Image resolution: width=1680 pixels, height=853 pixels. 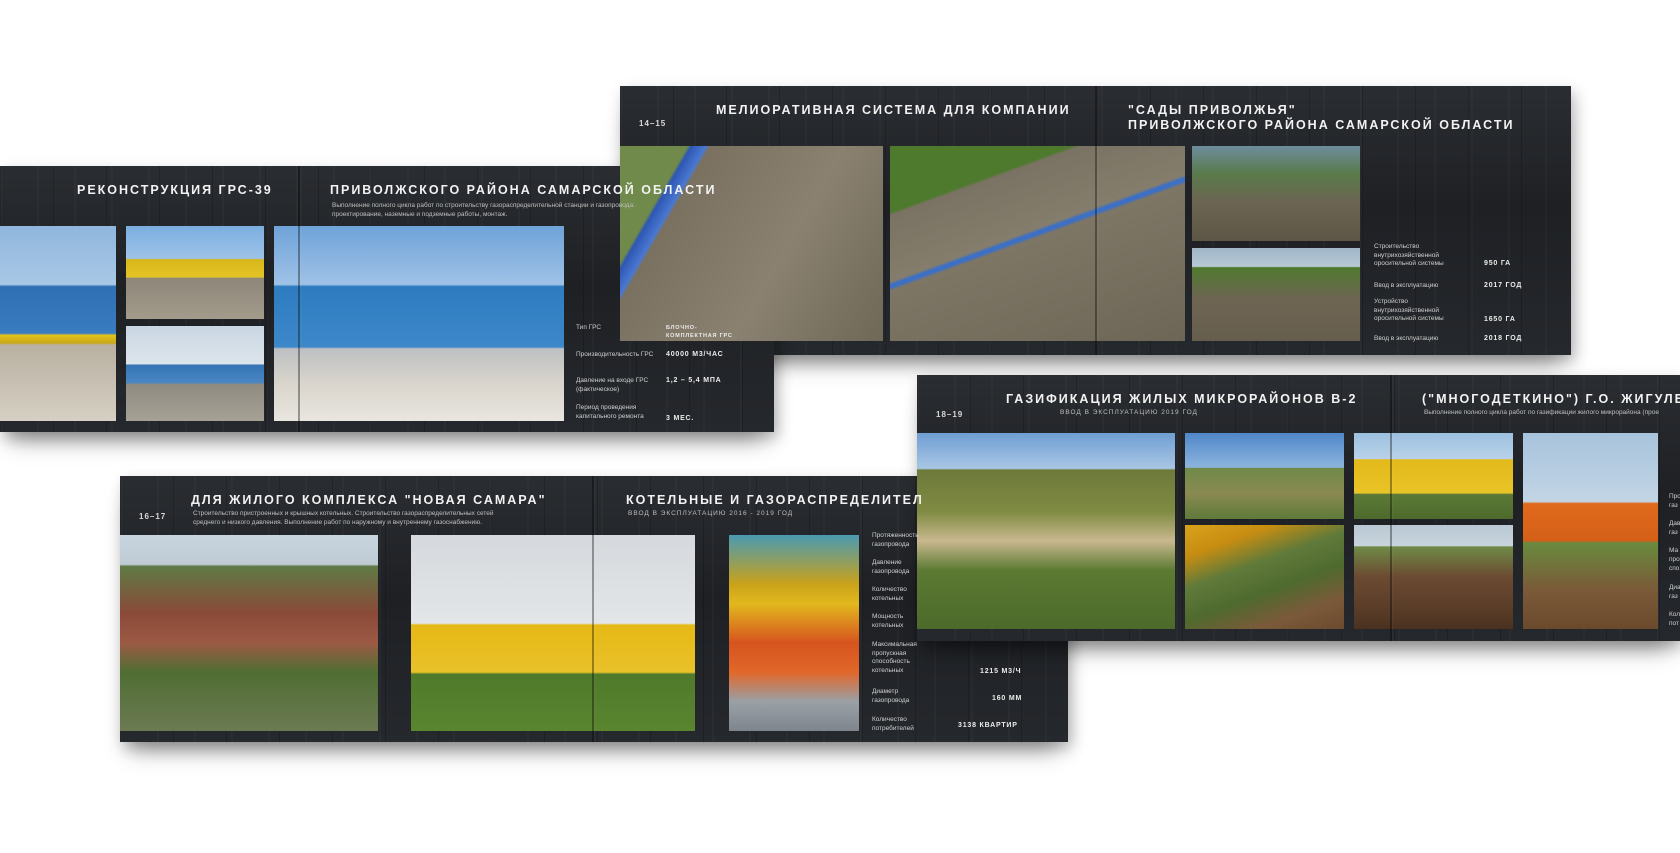 What do you see at coordinates (1674, 550) in the screenshot?
I see `edge-spec-label: Ма` at bounding box center [1674, 550].